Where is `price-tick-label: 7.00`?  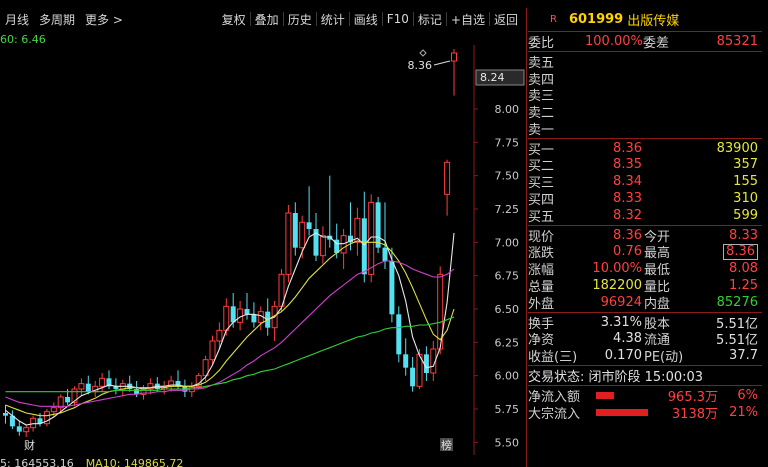 price-tick-label: 7.00 is located at coordinates (507, 242).